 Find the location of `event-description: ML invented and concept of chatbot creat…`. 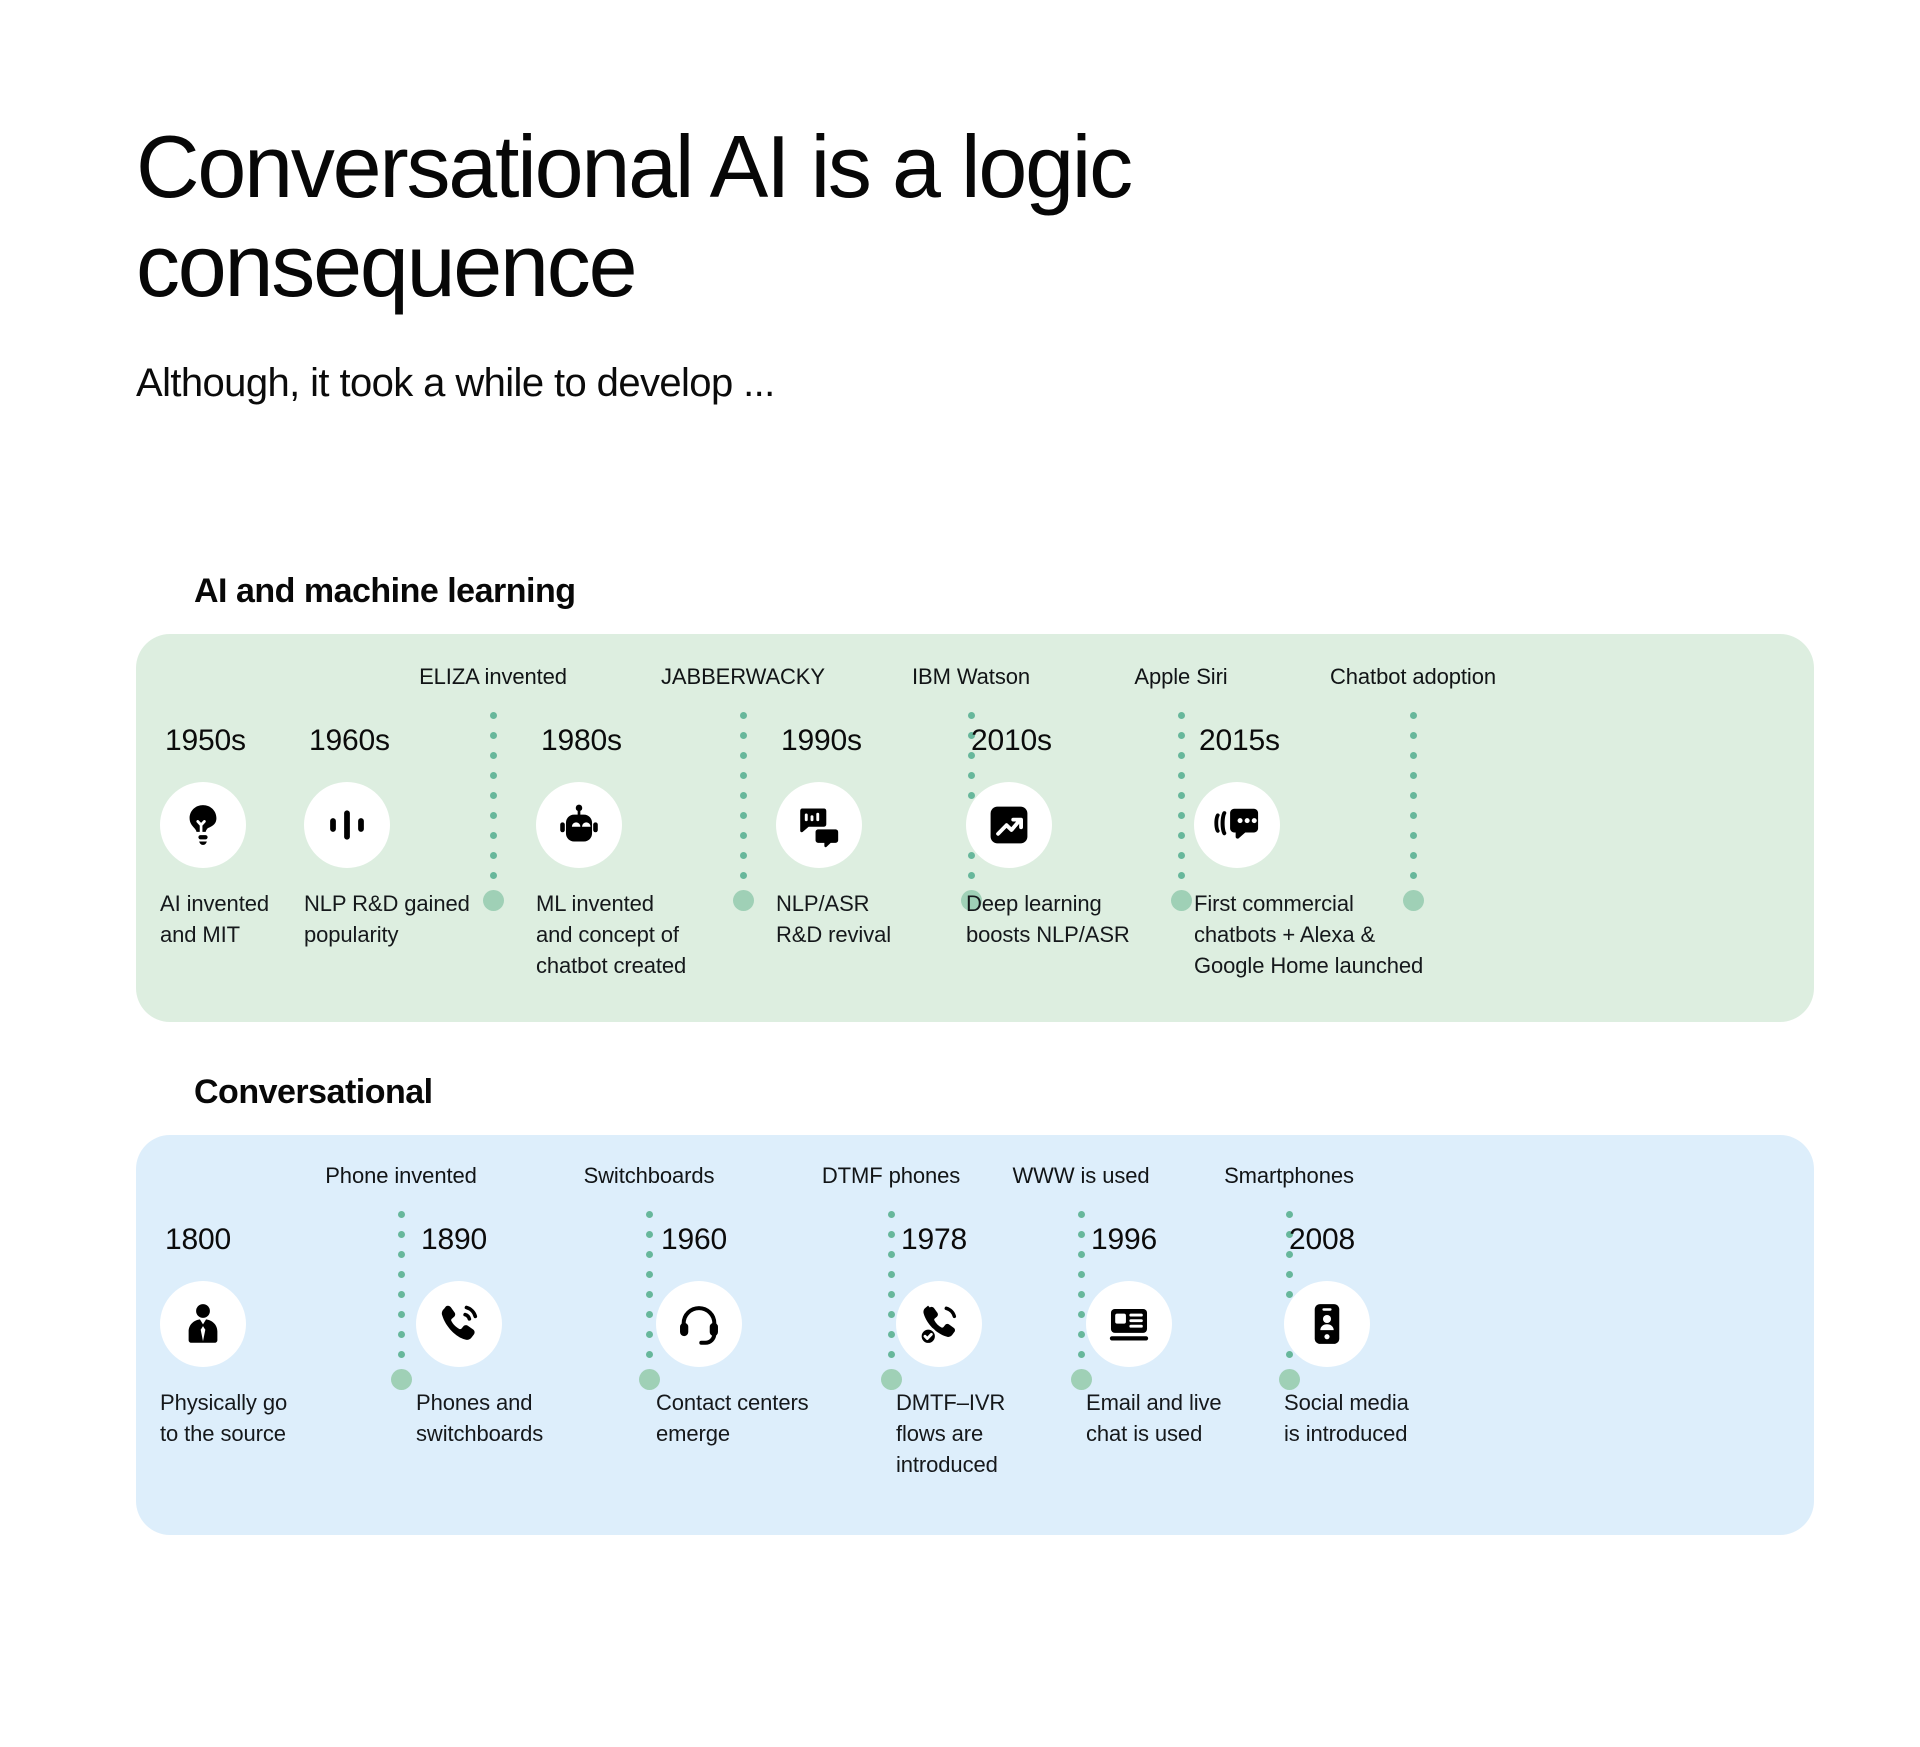

event-description: ML invented and concept of chatbot creat… is located at coordinates (611, 935).